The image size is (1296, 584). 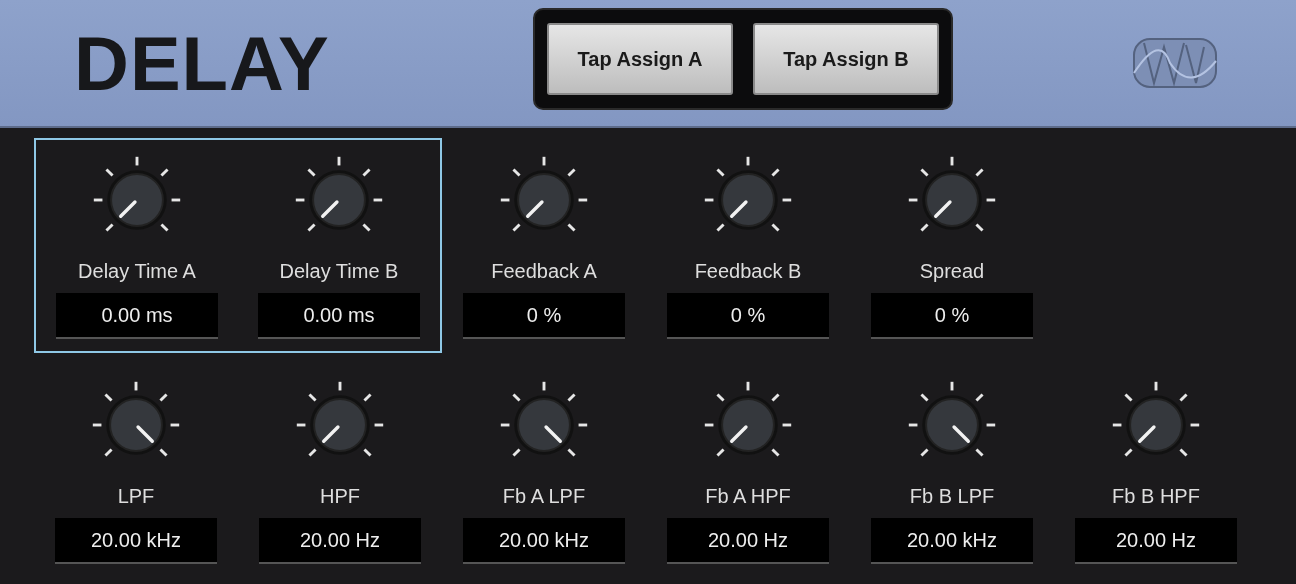 What do you see at coordinates (202, 63) in the screenshot?
I see `plugin-title: DELAY` at bounding box center [202, 63].